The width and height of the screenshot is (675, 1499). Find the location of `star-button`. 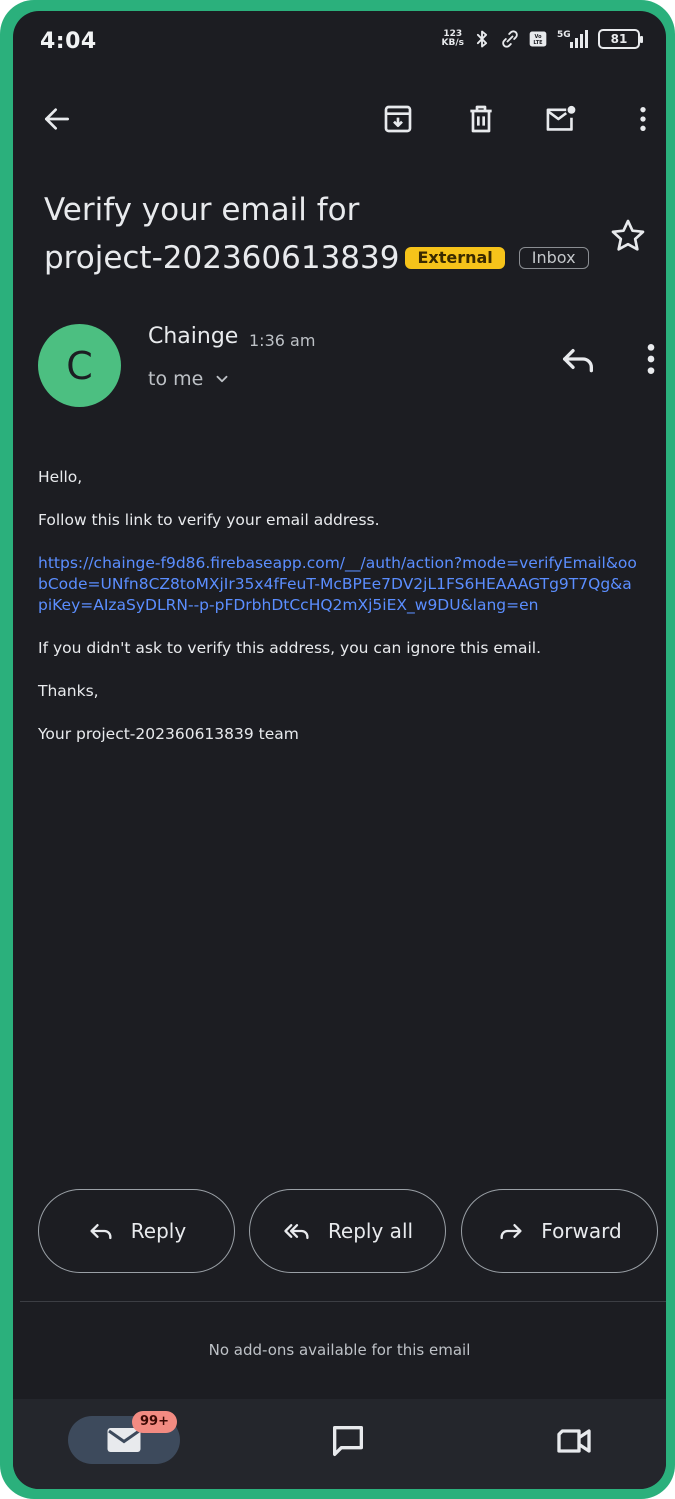

star-button is located at coordinates (628, 236).